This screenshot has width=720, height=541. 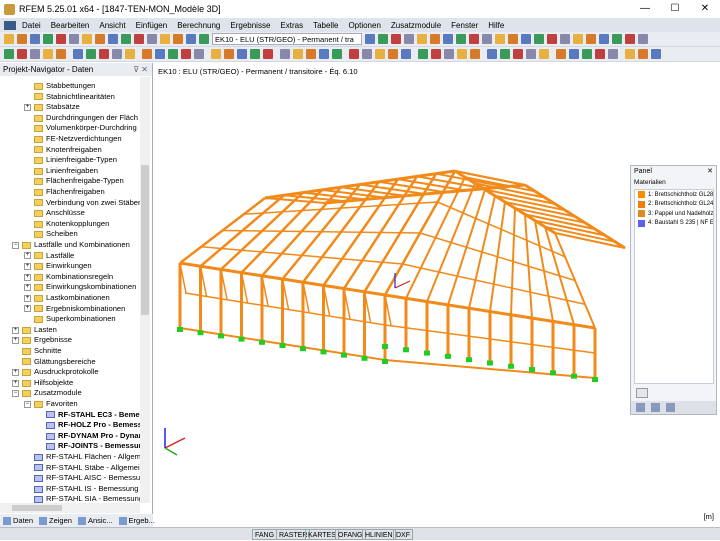 I want to click on tree-item: + Ausdruckprotokolle, so click(x=55, y=372).